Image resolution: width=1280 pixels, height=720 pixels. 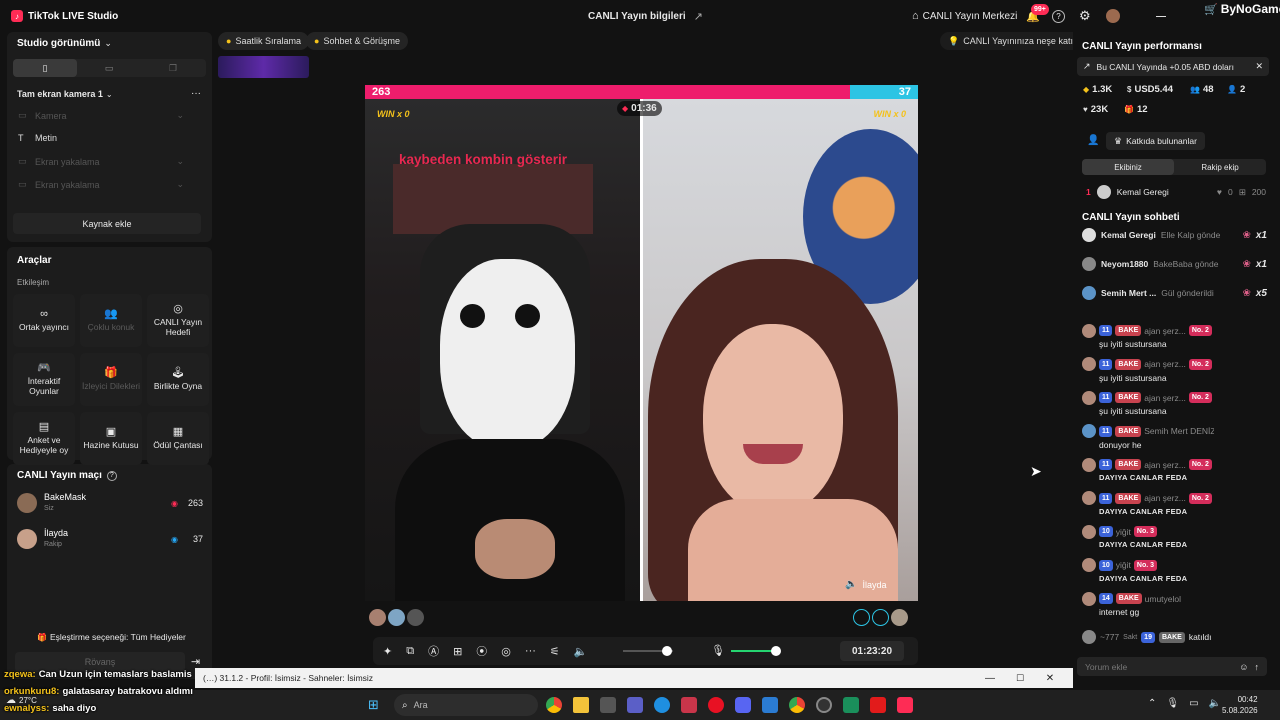 What do you see at coordinates (1193, 703) in the screenshot?
I see `display-icon: ▭` at bounding box center [1193, 703].